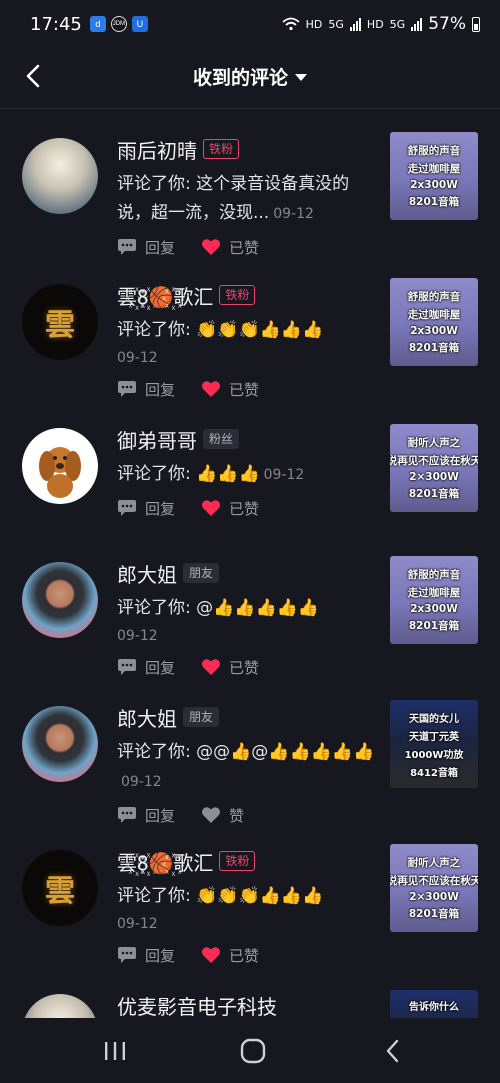 The image size is (500, 1083). What do you see at coordinates (115, 1051) in the screenshot?
I see `recent-apps-button` at bounding box center [115, 1051].